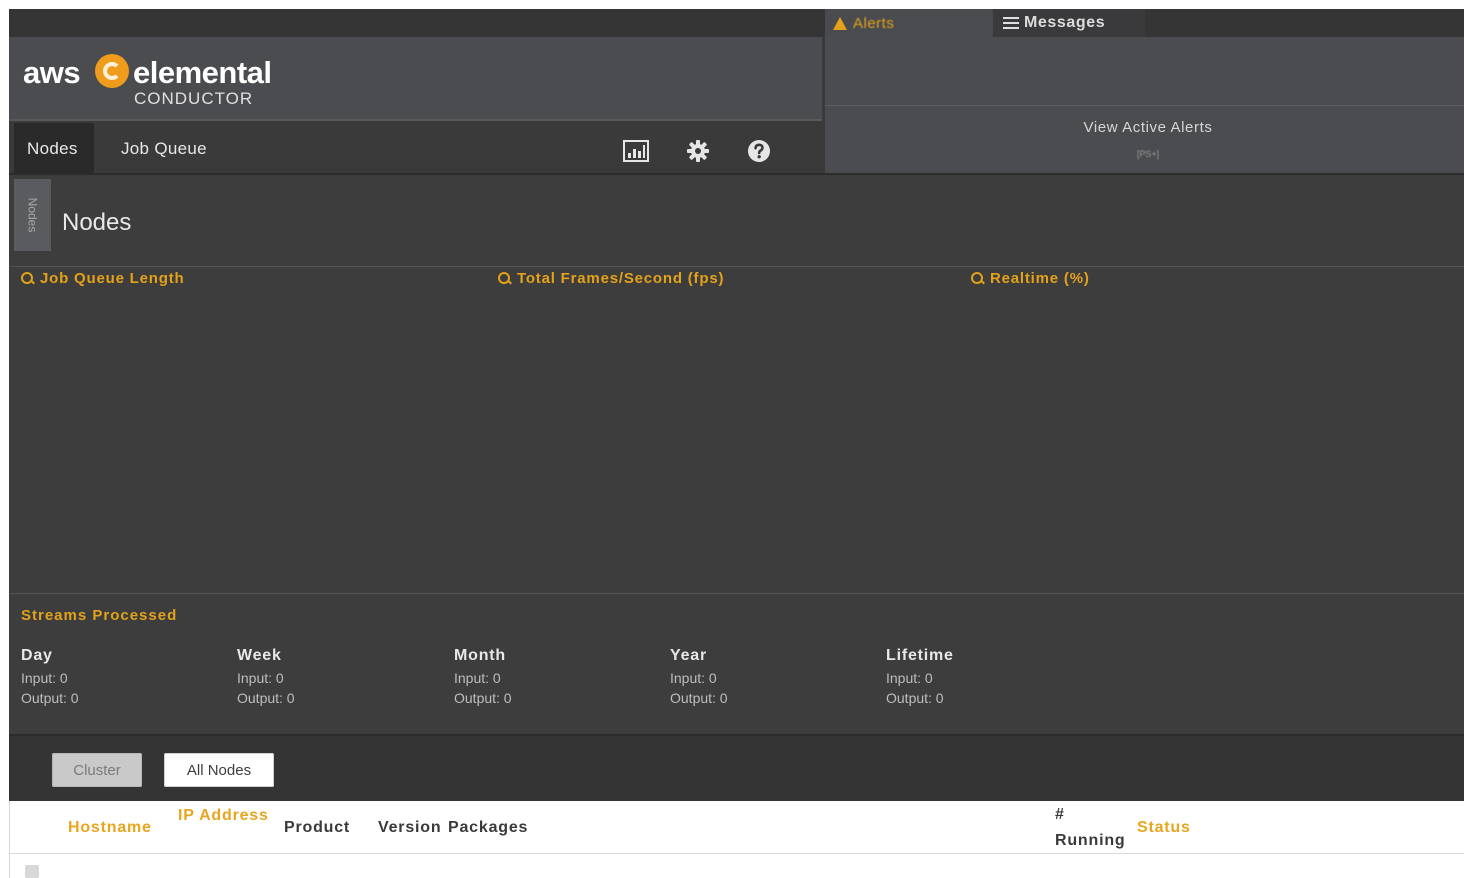  Describe the element at coordinates (112, 71) in the screenshot. I see `logo-mark-icon` at that location.